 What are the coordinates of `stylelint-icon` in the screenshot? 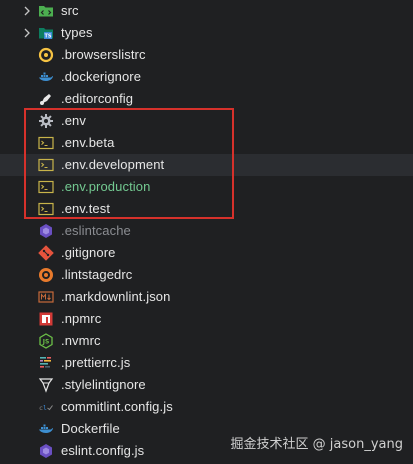 It's located at (46, 385).